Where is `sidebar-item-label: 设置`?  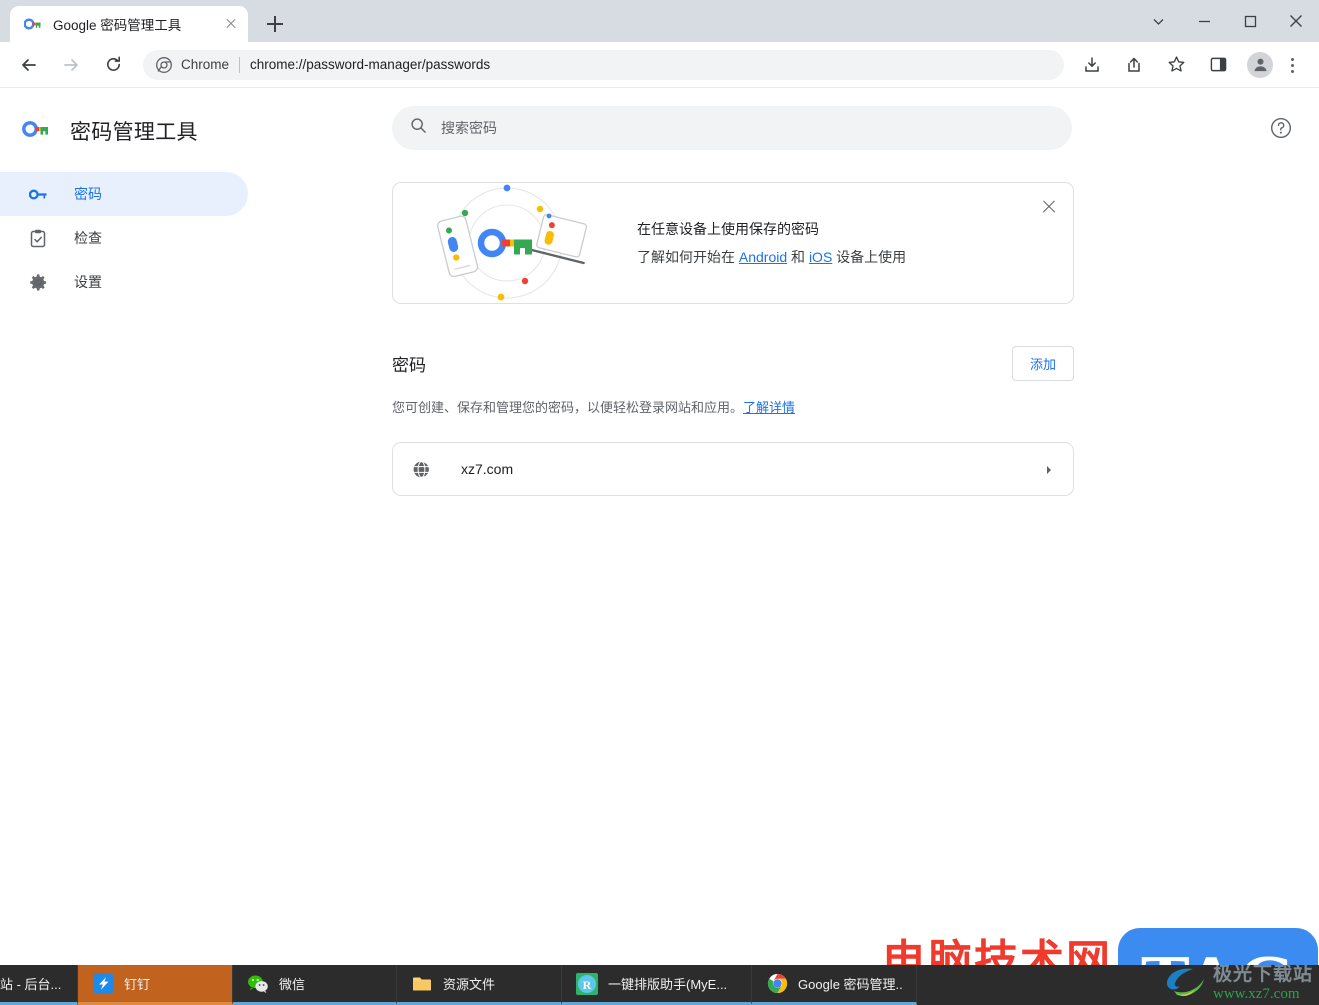 sidebar-item-label: 设置 is located at coordinates (88, 282).